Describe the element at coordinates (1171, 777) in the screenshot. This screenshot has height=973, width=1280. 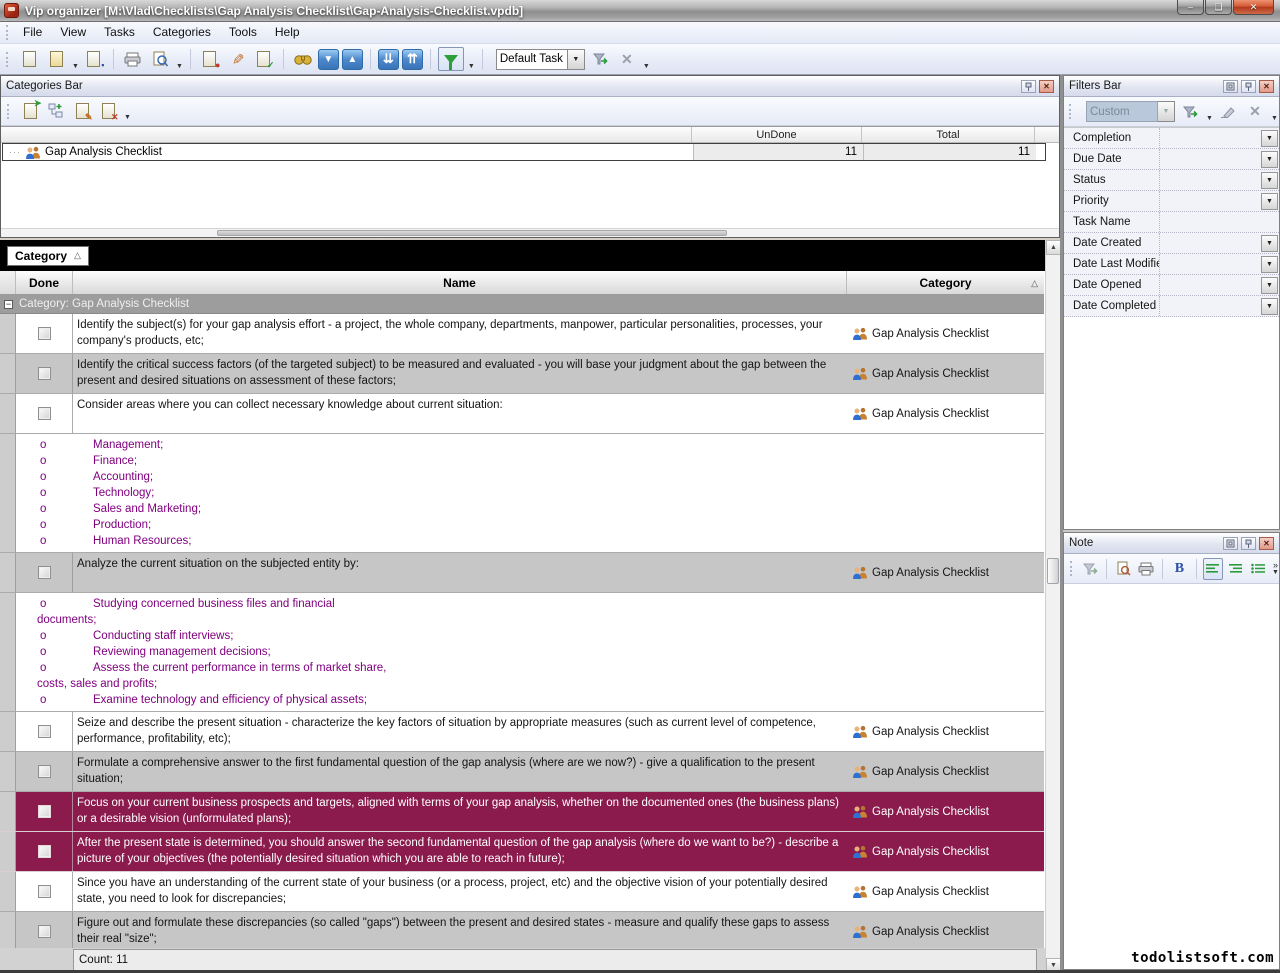
I see `note-content: todolistsoft.com` at that location.